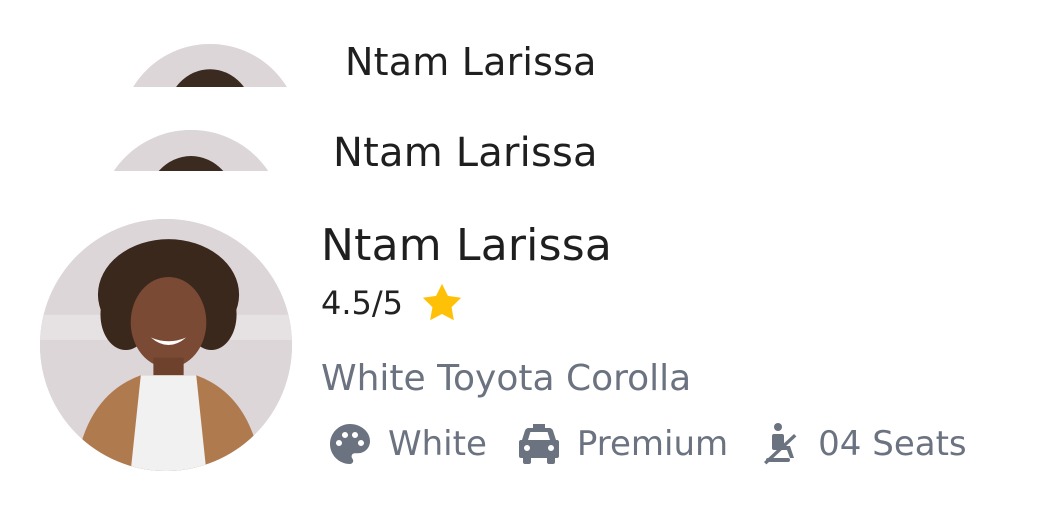 The width and height of the screenshot is (1044, 517). Describe the element at coordinates (362, 303) in the screenshot. I see `rating-value: 4.5/5` at that location.